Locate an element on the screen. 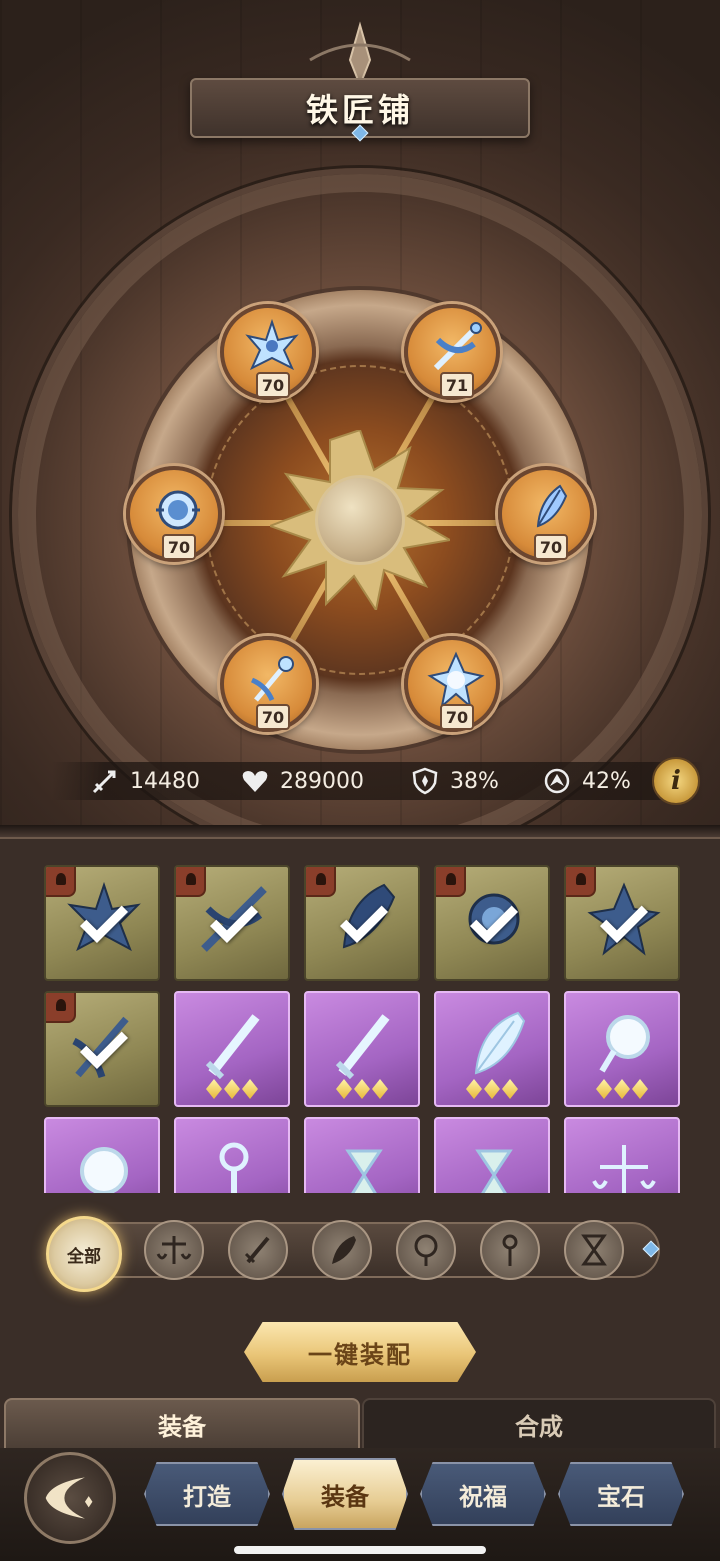 Image resolution: width=720 pixels, height=1561 pixels. inventory-card-scepter is located at coordinates (232, 1155).